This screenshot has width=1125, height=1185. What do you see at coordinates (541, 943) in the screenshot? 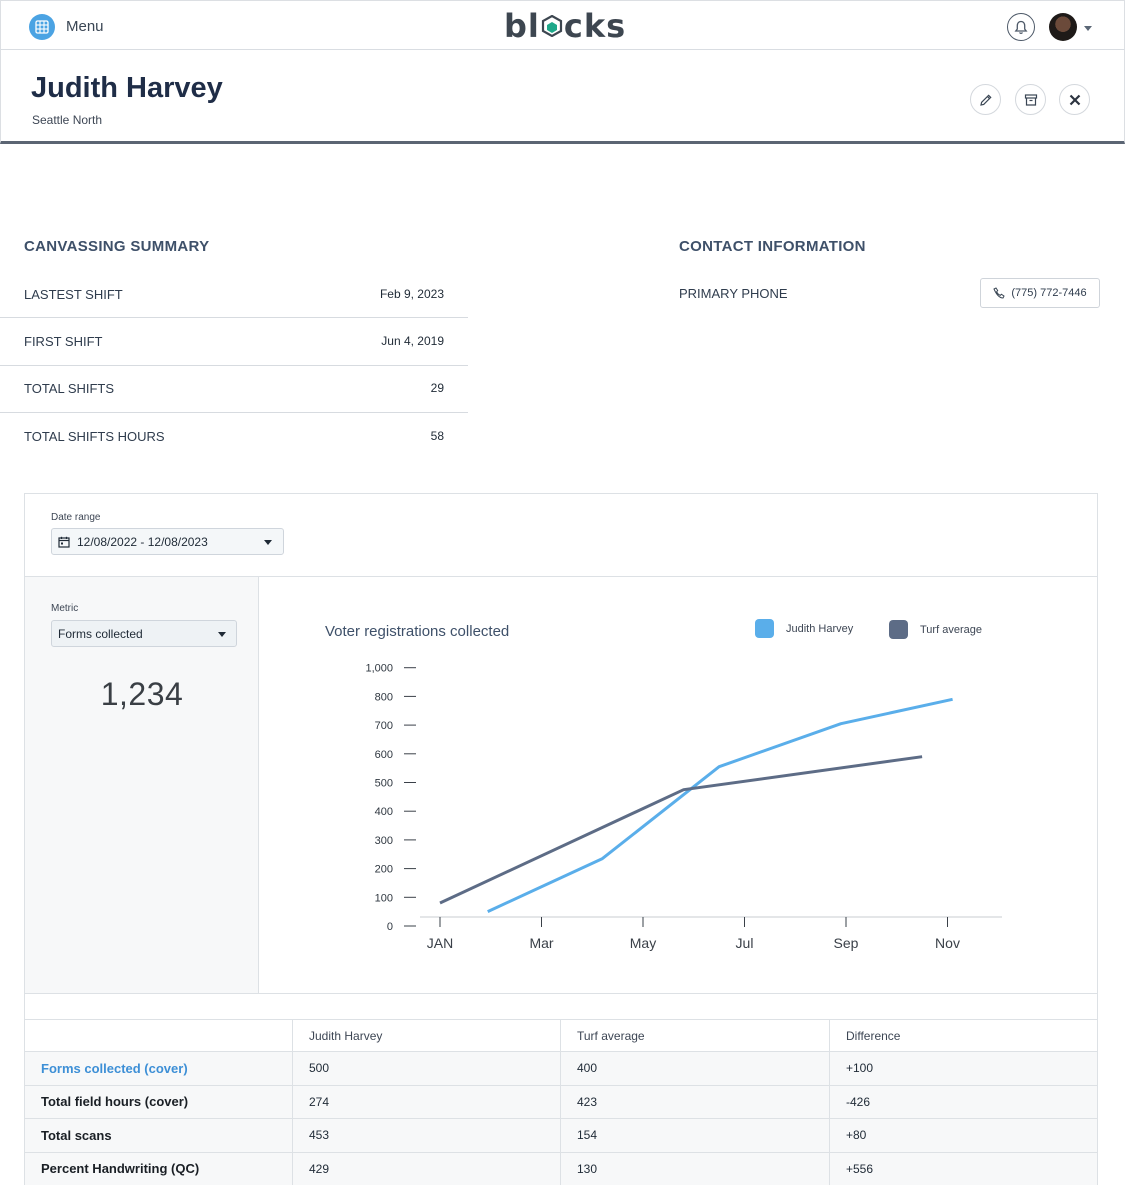
I see `x-tick-label: Mar` at bounding box center [541, 943].